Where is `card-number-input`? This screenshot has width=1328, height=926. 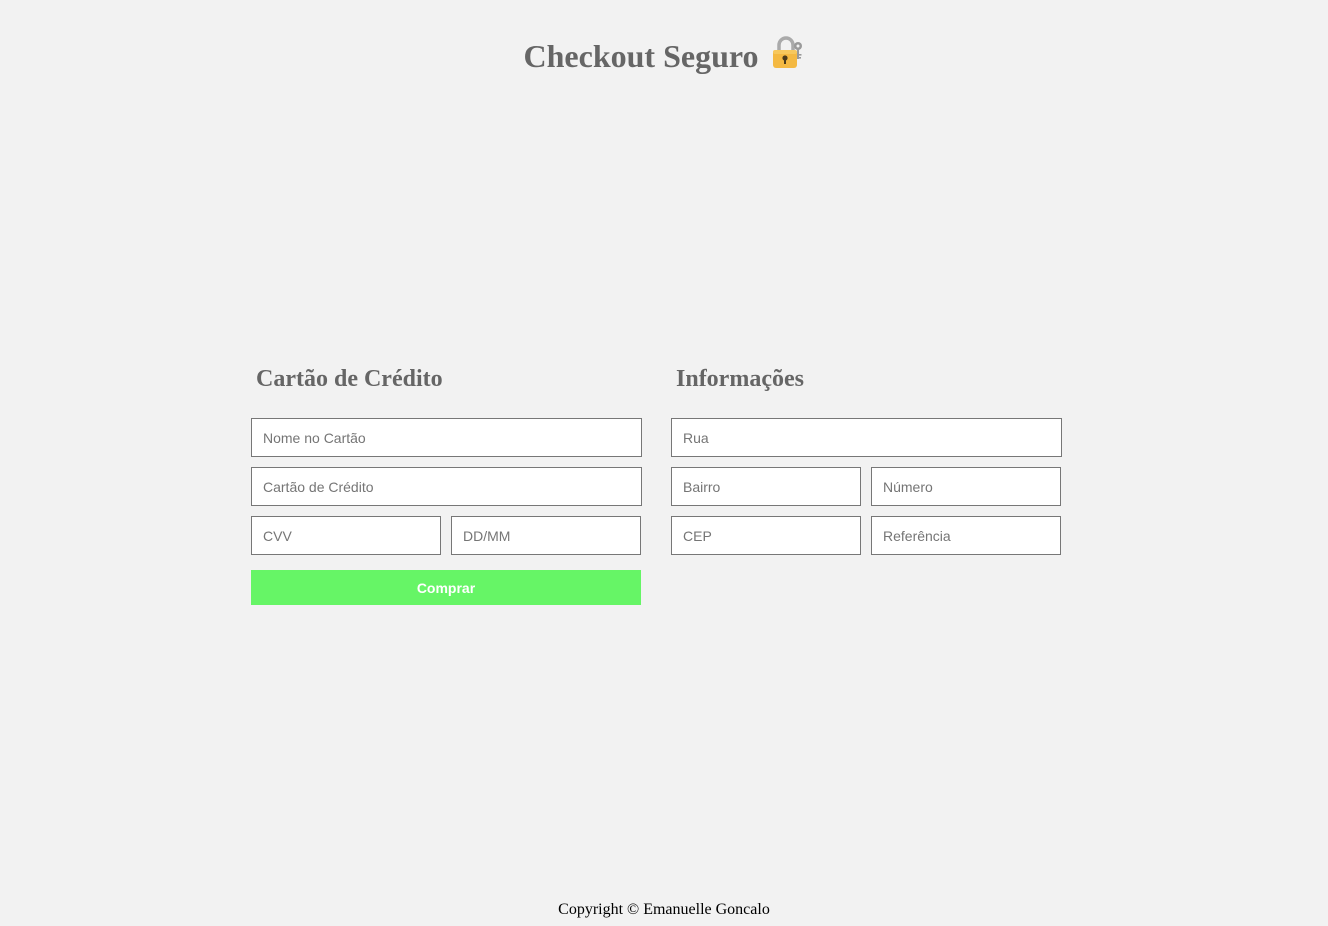
card-number-input is located at coordinates (446, 486).